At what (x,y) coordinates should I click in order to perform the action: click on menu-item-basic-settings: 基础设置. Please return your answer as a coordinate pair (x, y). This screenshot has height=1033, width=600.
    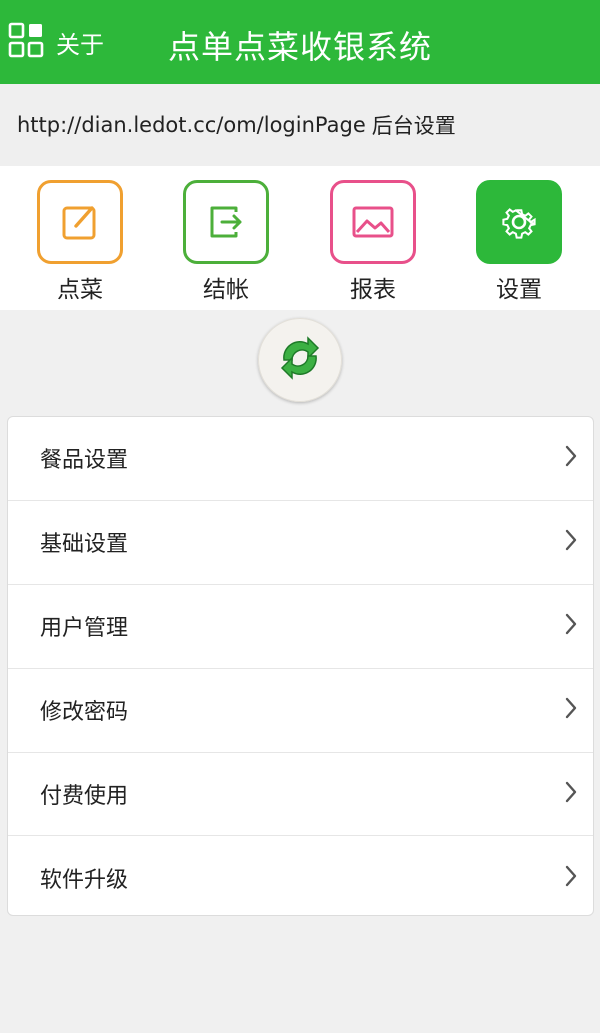
    Looking at the image, I should click on (300, 543).